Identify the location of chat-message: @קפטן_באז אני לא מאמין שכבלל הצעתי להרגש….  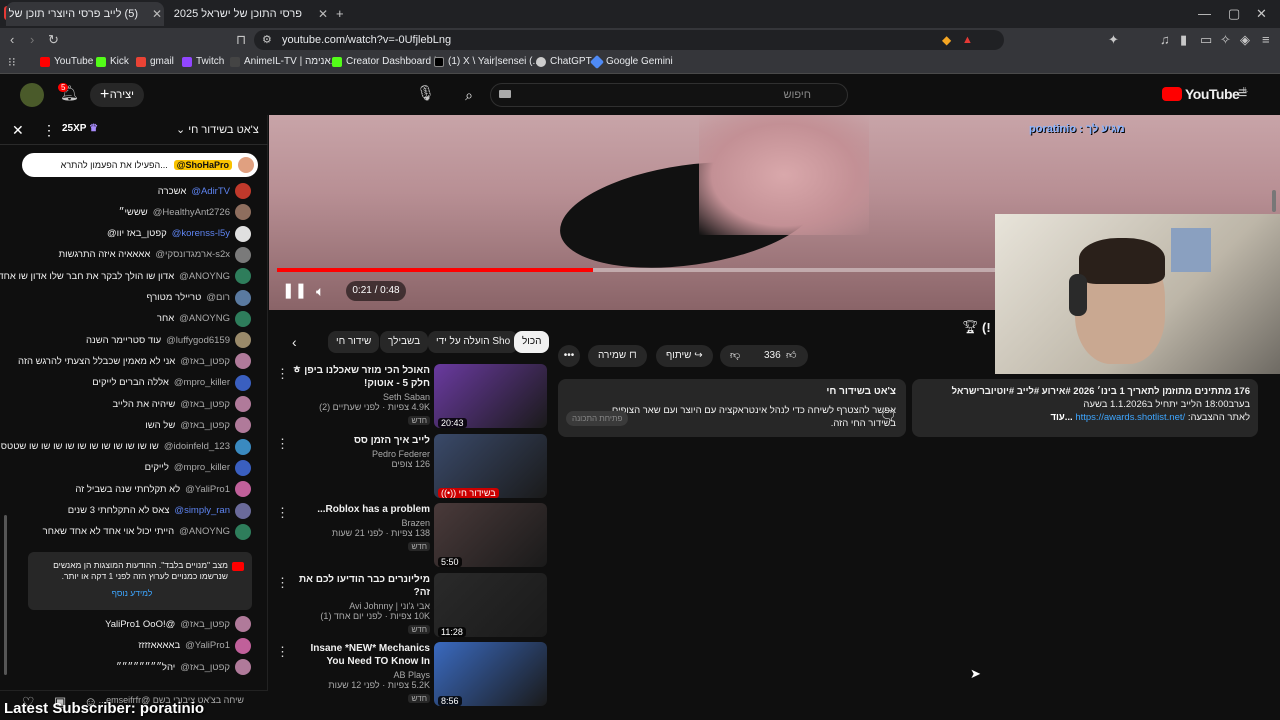
(134, 361).